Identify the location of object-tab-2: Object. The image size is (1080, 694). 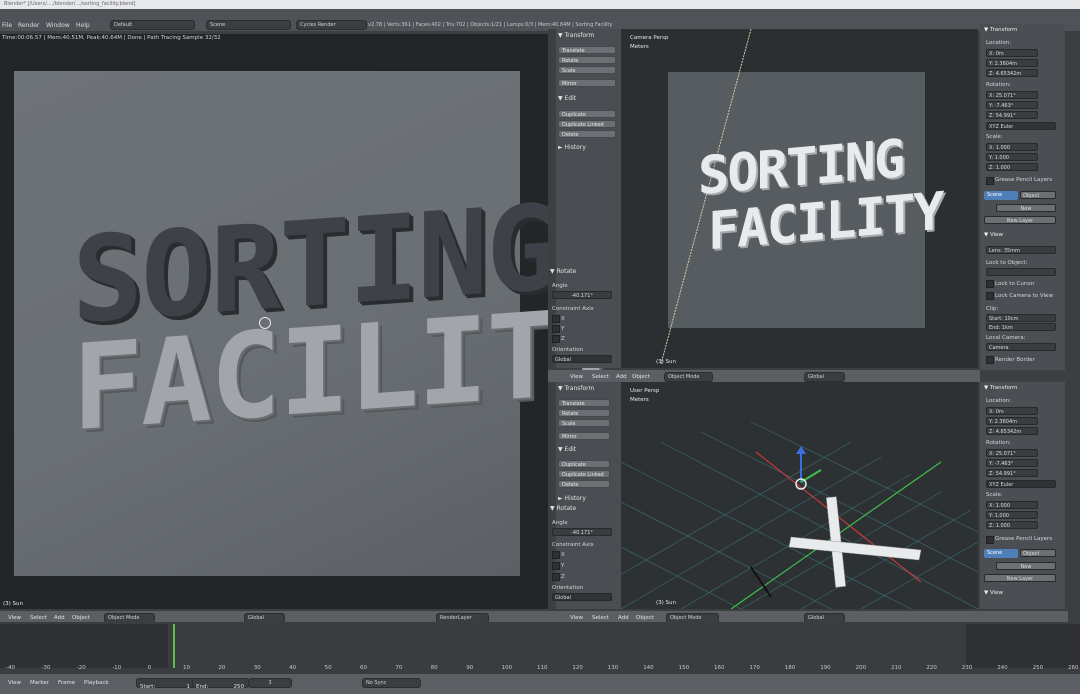
(1038, 553).